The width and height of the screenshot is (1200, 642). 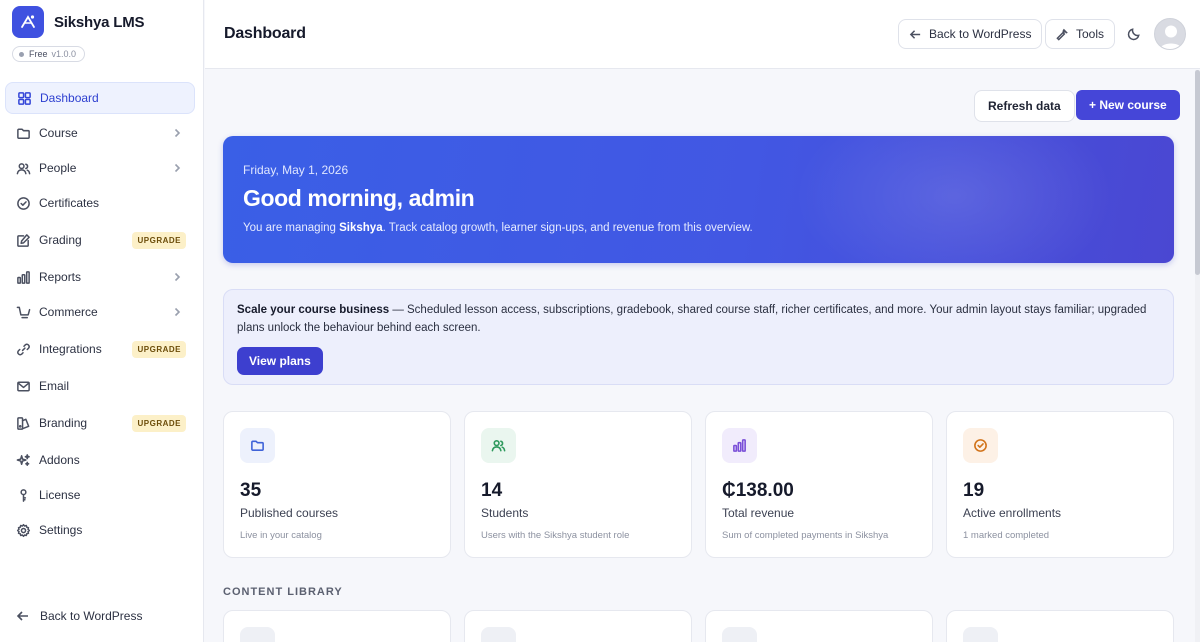 I want to click on sparkles-icon, so click(x=23, y=460).